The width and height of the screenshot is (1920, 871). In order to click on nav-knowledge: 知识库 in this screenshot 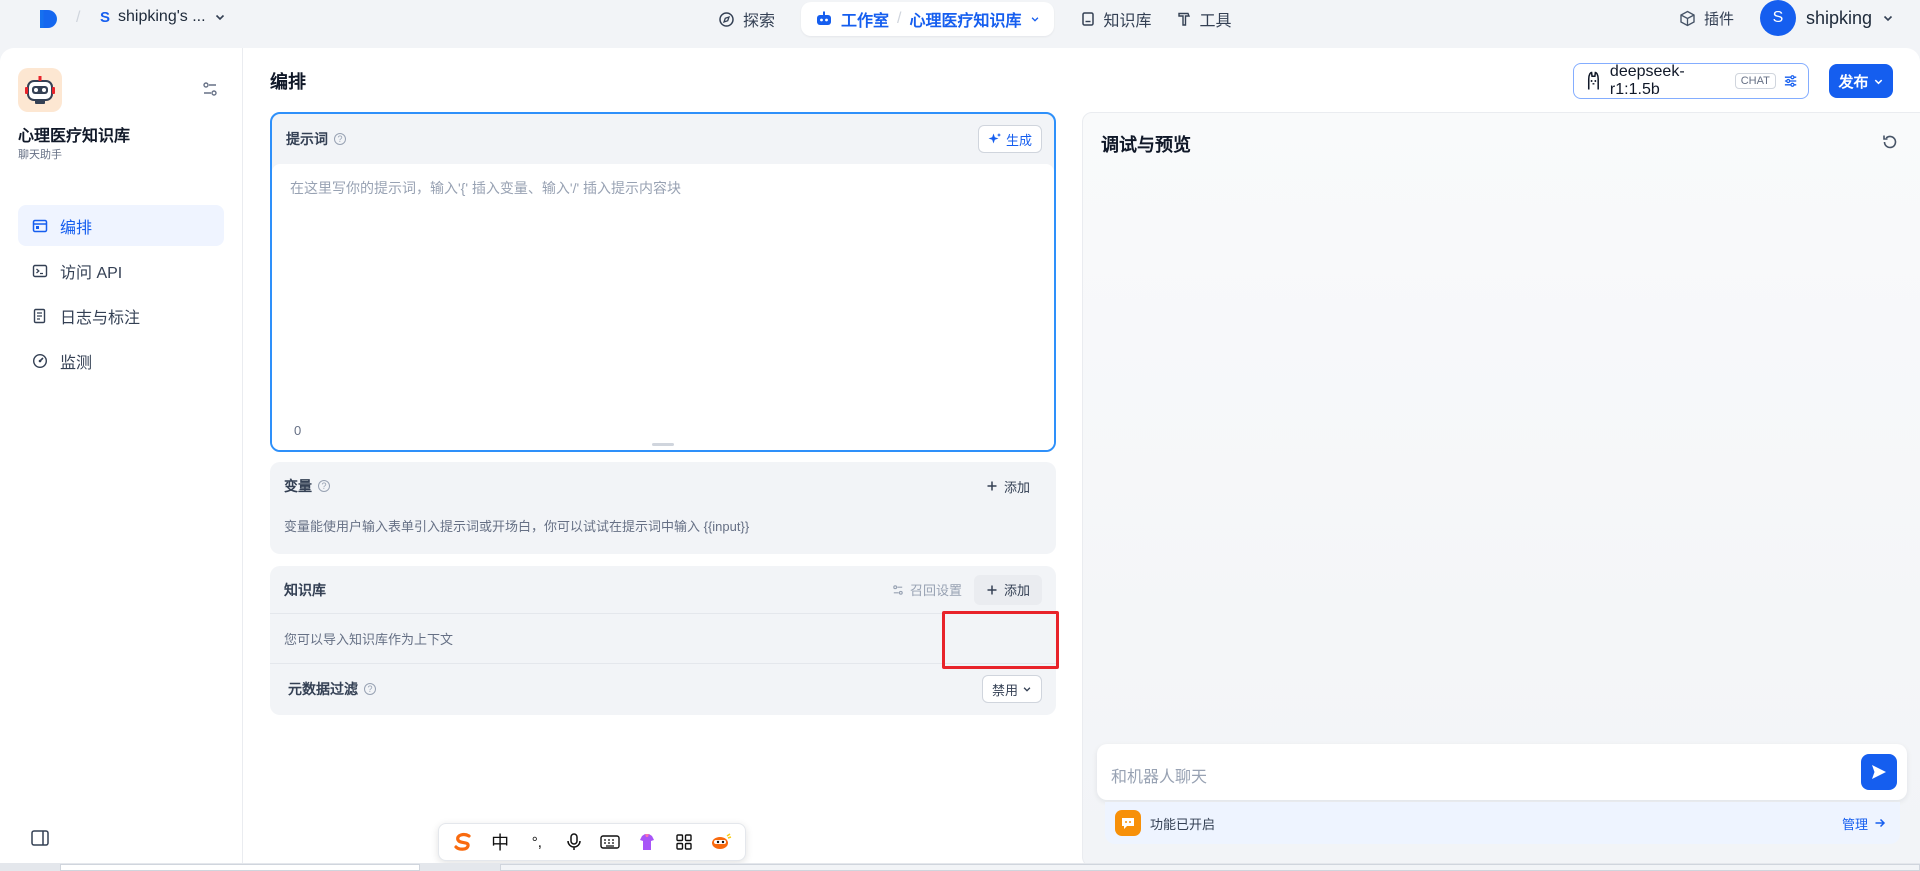, I will do `click(1116, 19)`.